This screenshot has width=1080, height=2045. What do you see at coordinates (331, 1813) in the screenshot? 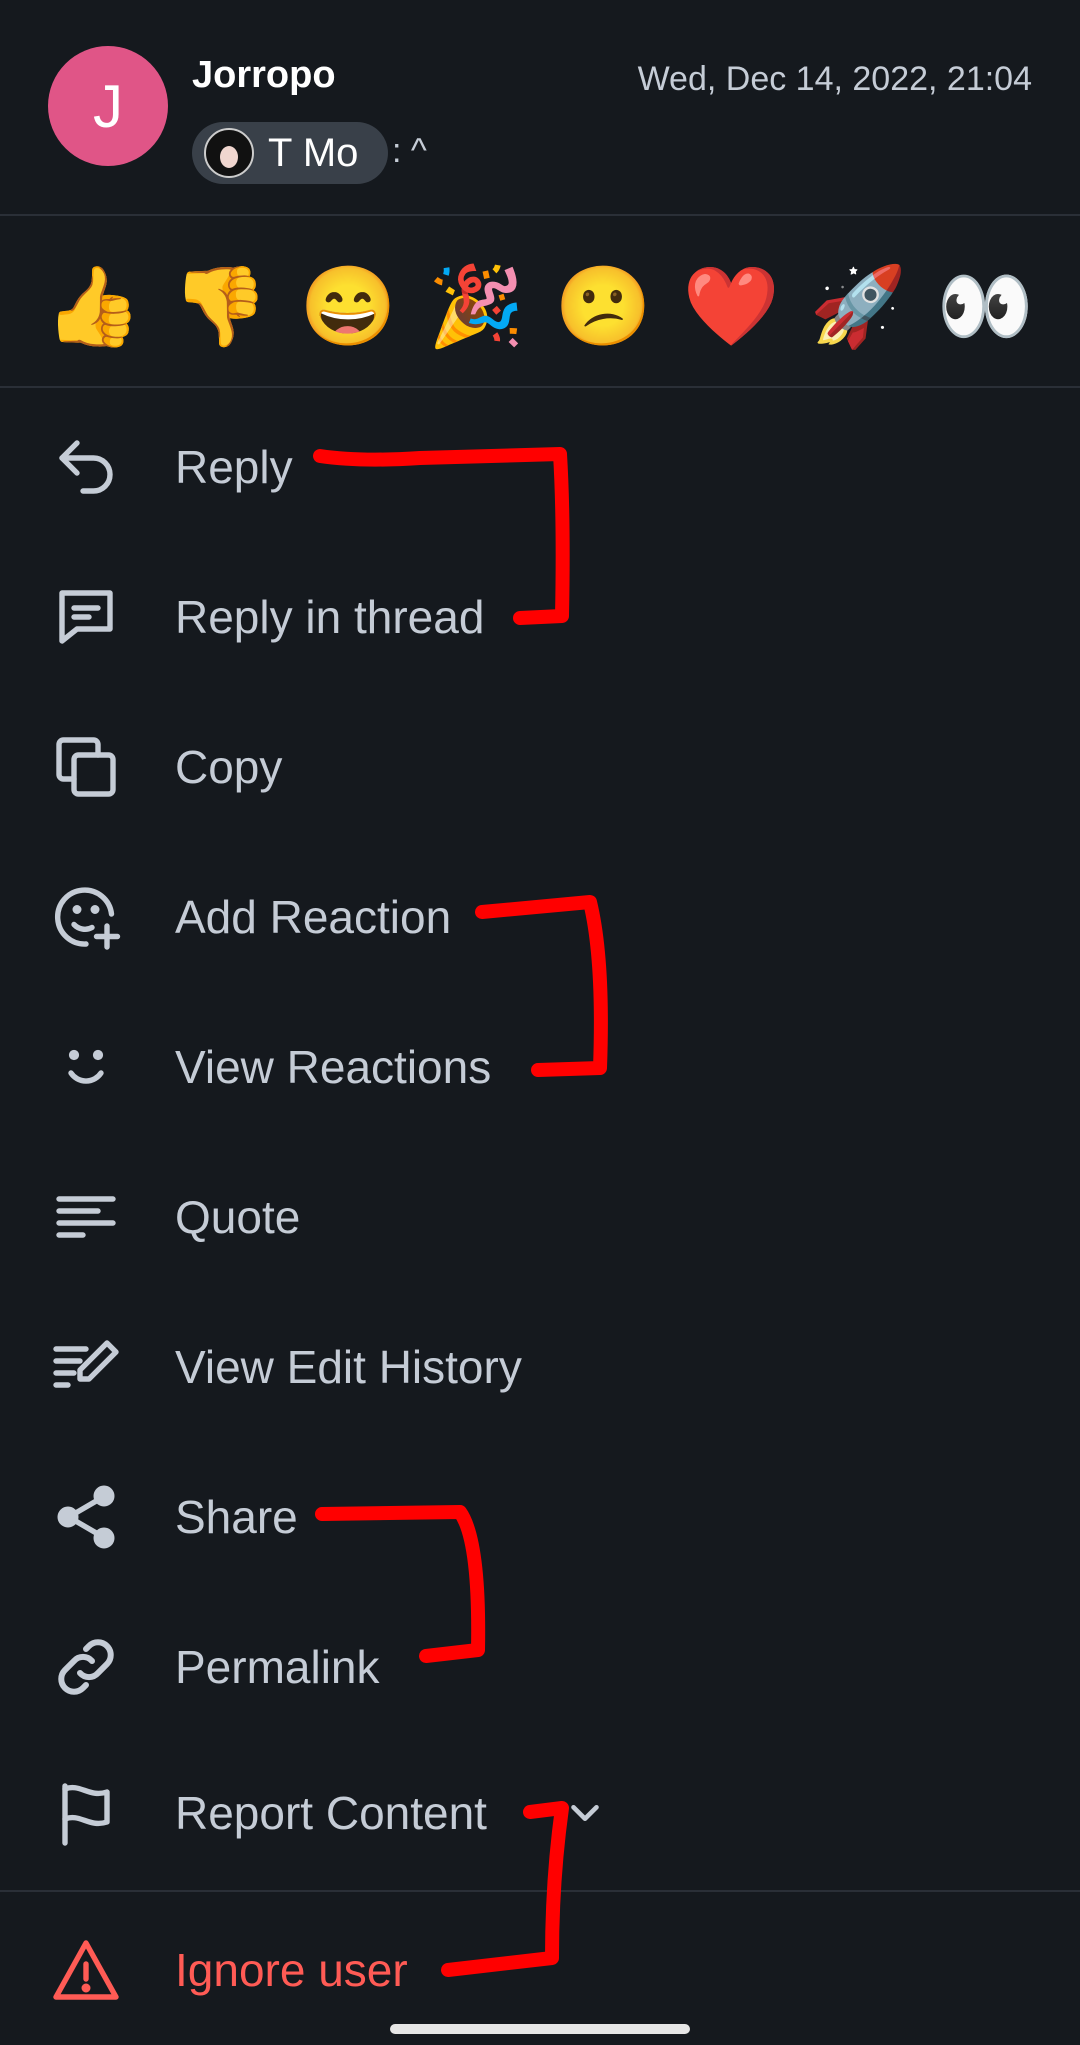
I see `menu-report-content-label: Report Content` at bounding box center [331, 1813].